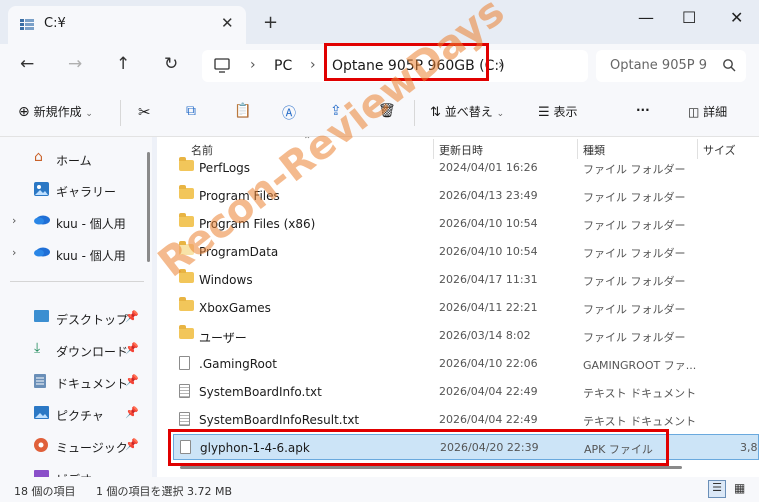 The image size is (759, 502). I want to click on search-placeholder: Optane 905P 9, so click(658, 65).